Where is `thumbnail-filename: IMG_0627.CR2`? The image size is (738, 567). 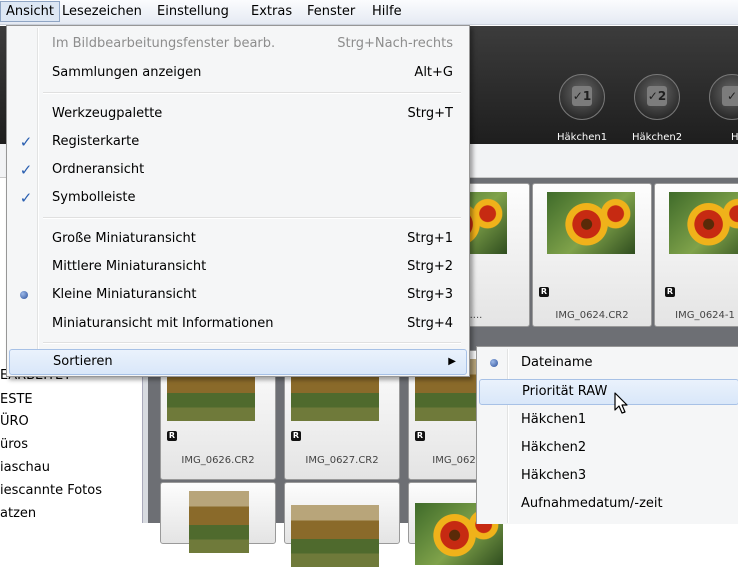
thumbnail-filename: IMG_0627.CR2 is located at coordinates (342, 460).